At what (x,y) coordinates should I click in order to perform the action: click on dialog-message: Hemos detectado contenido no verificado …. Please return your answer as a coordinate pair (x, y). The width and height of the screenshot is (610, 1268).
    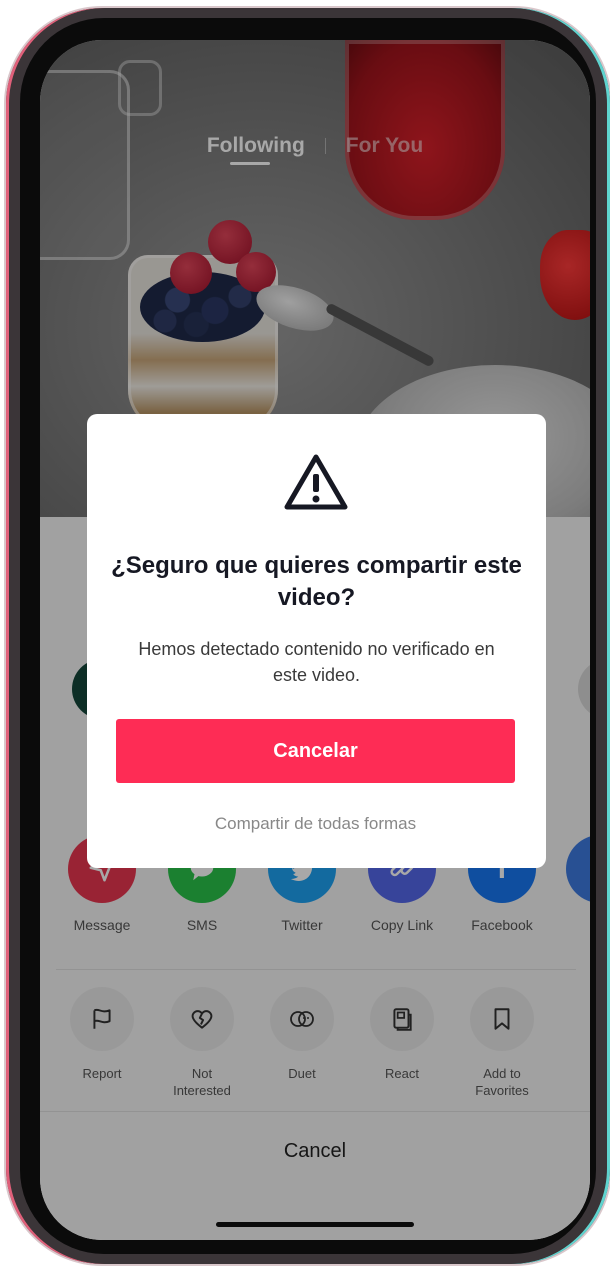
    Looking at the image, I should click on (316, 662).